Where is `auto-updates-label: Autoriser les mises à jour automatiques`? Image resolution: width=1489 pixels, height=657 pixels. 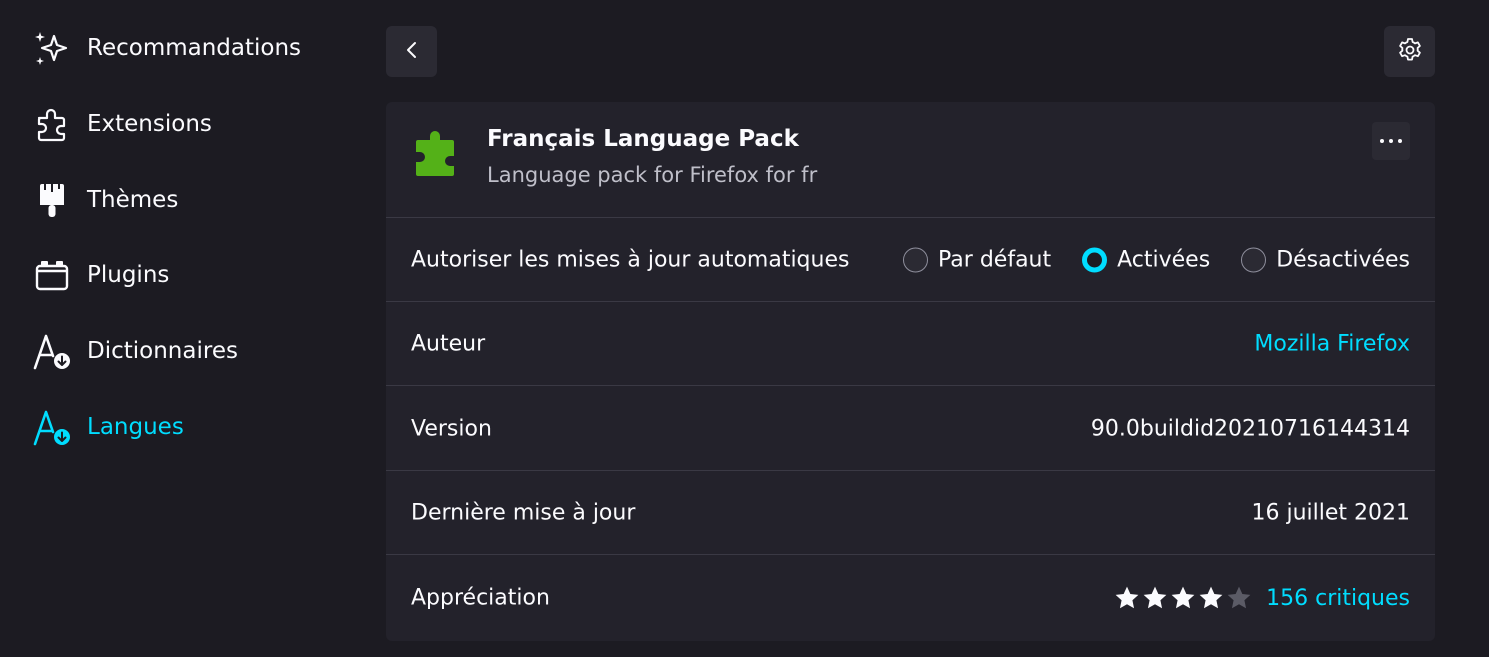 auto-updates-label: Autoriser les mises à jour automatiques is located at coordinates (630, 259).